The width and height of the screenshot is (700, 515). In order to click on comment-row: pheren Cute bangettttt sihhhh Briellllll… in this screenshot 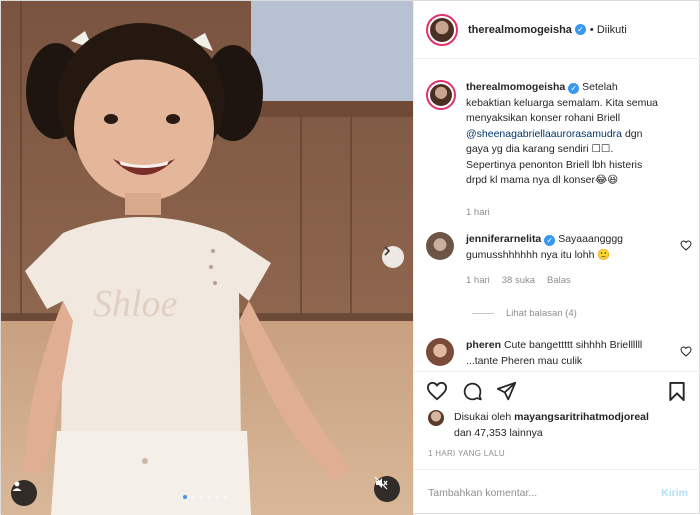, I will do `click(560, 353)`.